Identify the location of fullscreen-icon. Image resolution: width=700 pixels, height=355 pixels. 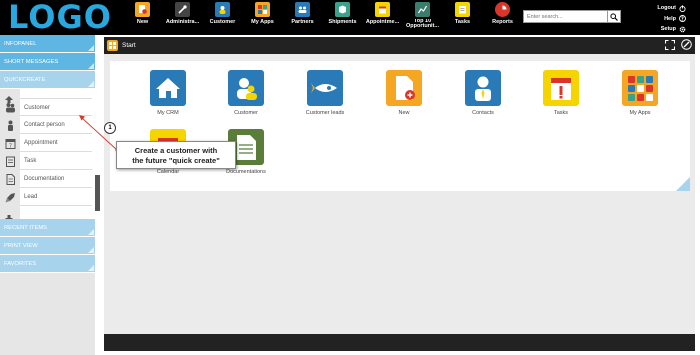
(670, 44).